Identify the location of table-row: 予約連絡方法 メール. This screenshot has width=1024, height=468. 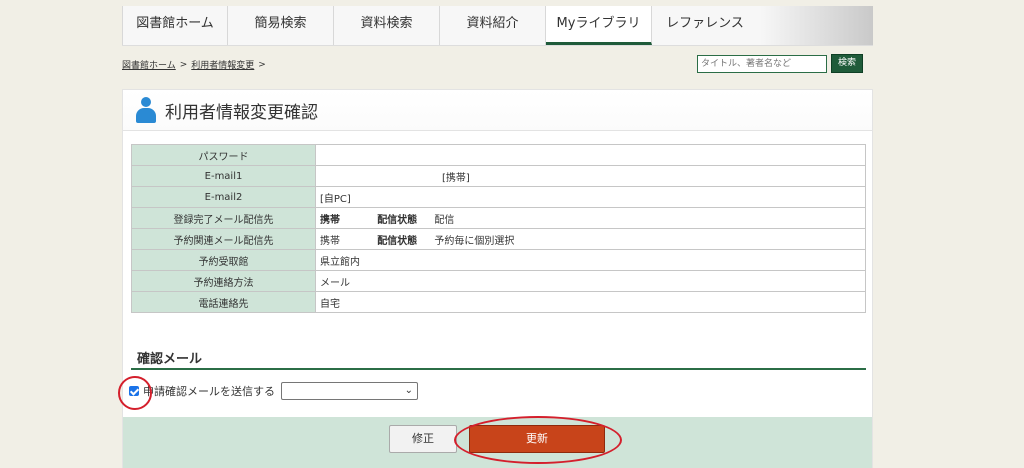
(498, 281).